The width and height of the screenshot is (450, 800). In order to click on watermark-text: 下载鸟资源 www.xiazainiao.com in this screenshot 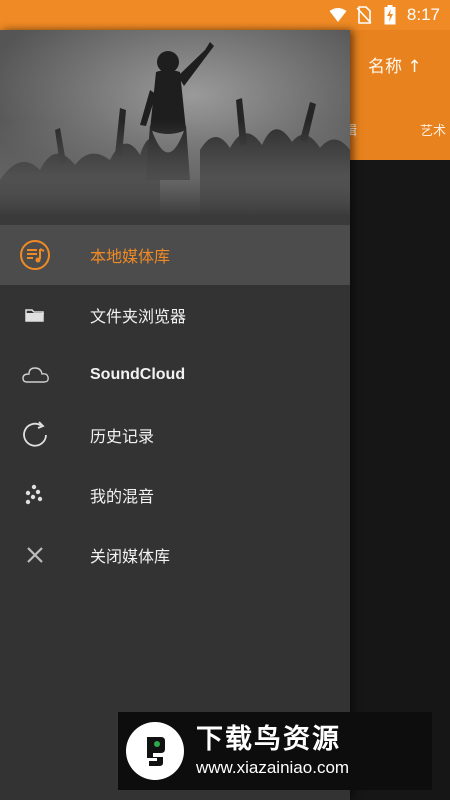, I will do `click(272, 751)`.